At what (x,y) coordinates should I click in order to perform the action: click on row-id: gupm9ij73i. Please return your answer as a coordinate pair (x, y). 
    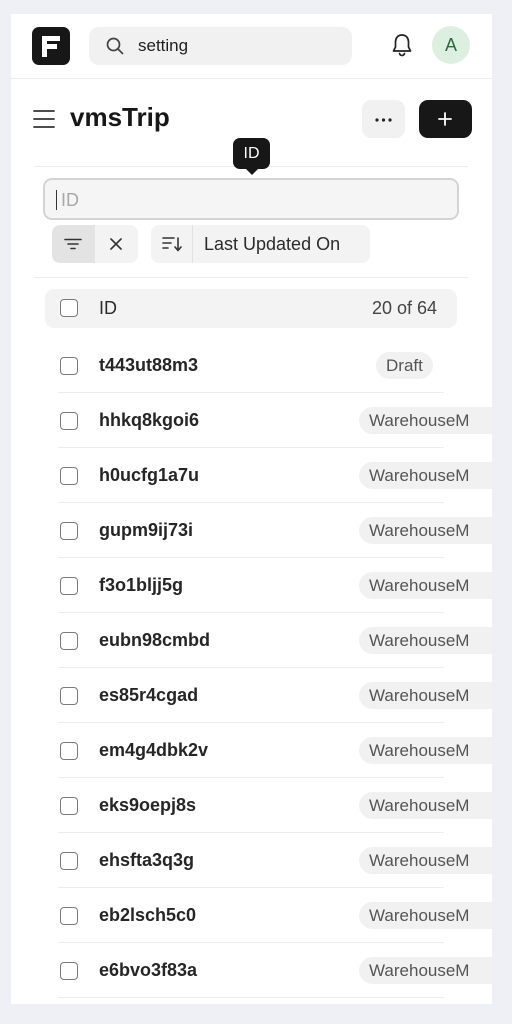
    Looking at the image, I should click on (146, 530).